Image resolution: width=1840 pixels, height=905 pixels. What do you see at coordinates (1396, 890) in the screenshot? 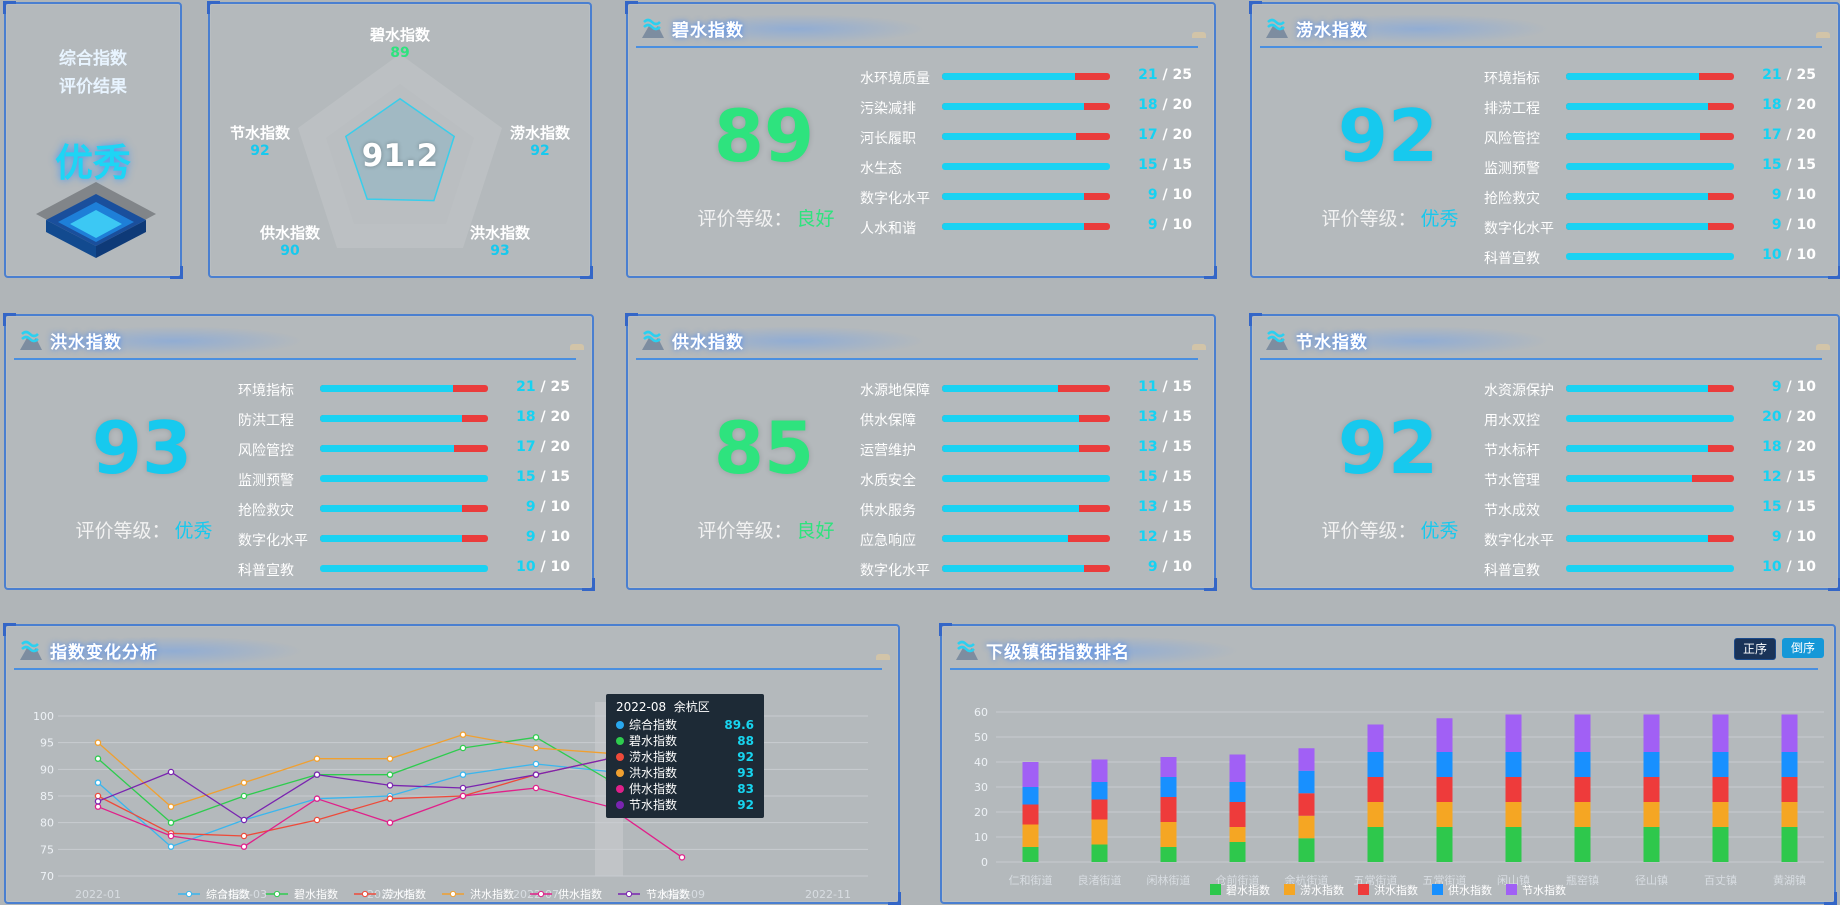
I see `legend-label: 洪水指数` at bounding box center [1396, 890].